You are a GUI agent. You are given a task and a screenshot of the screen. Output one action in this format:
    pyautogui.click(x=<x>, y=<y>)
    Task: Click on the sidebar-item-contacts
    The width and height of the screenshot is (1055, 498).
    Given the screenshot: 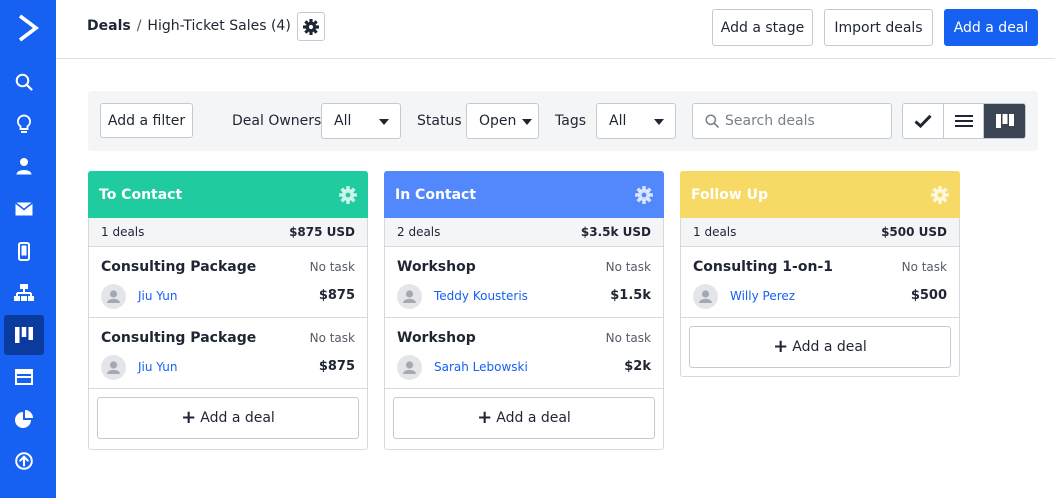 What is the action you would take?
    pyautogui.click(x=24, y=166)
    